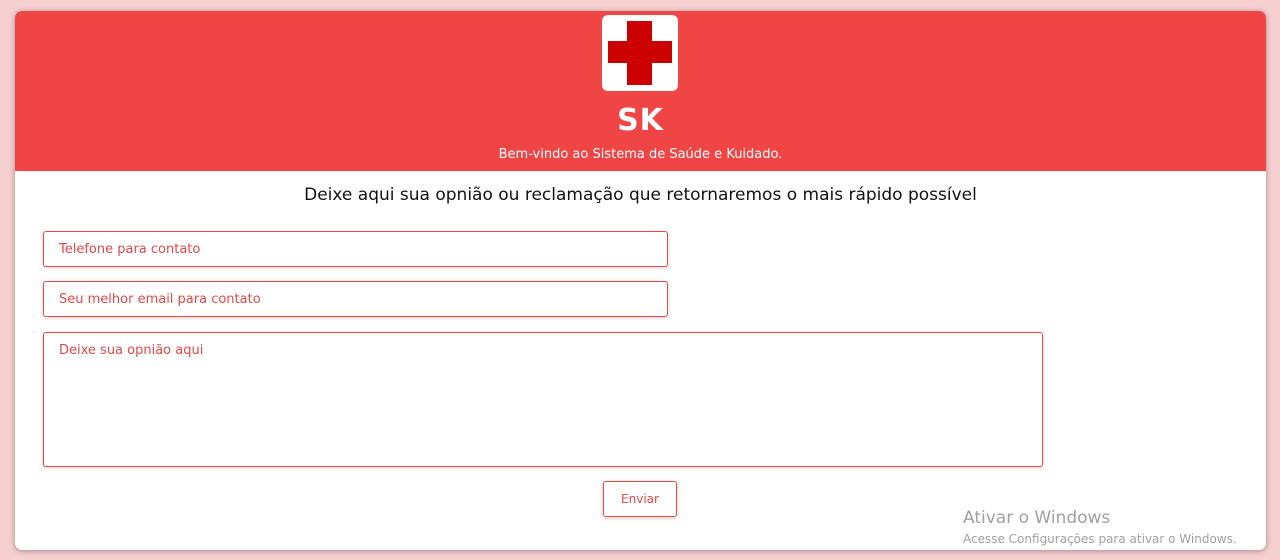 The width and height of the screenshot is (1280, 560). What do you see at coordinates (640, 120) in the screenshot?
I see `brand-name: SK` at bounding box center [640, 120].